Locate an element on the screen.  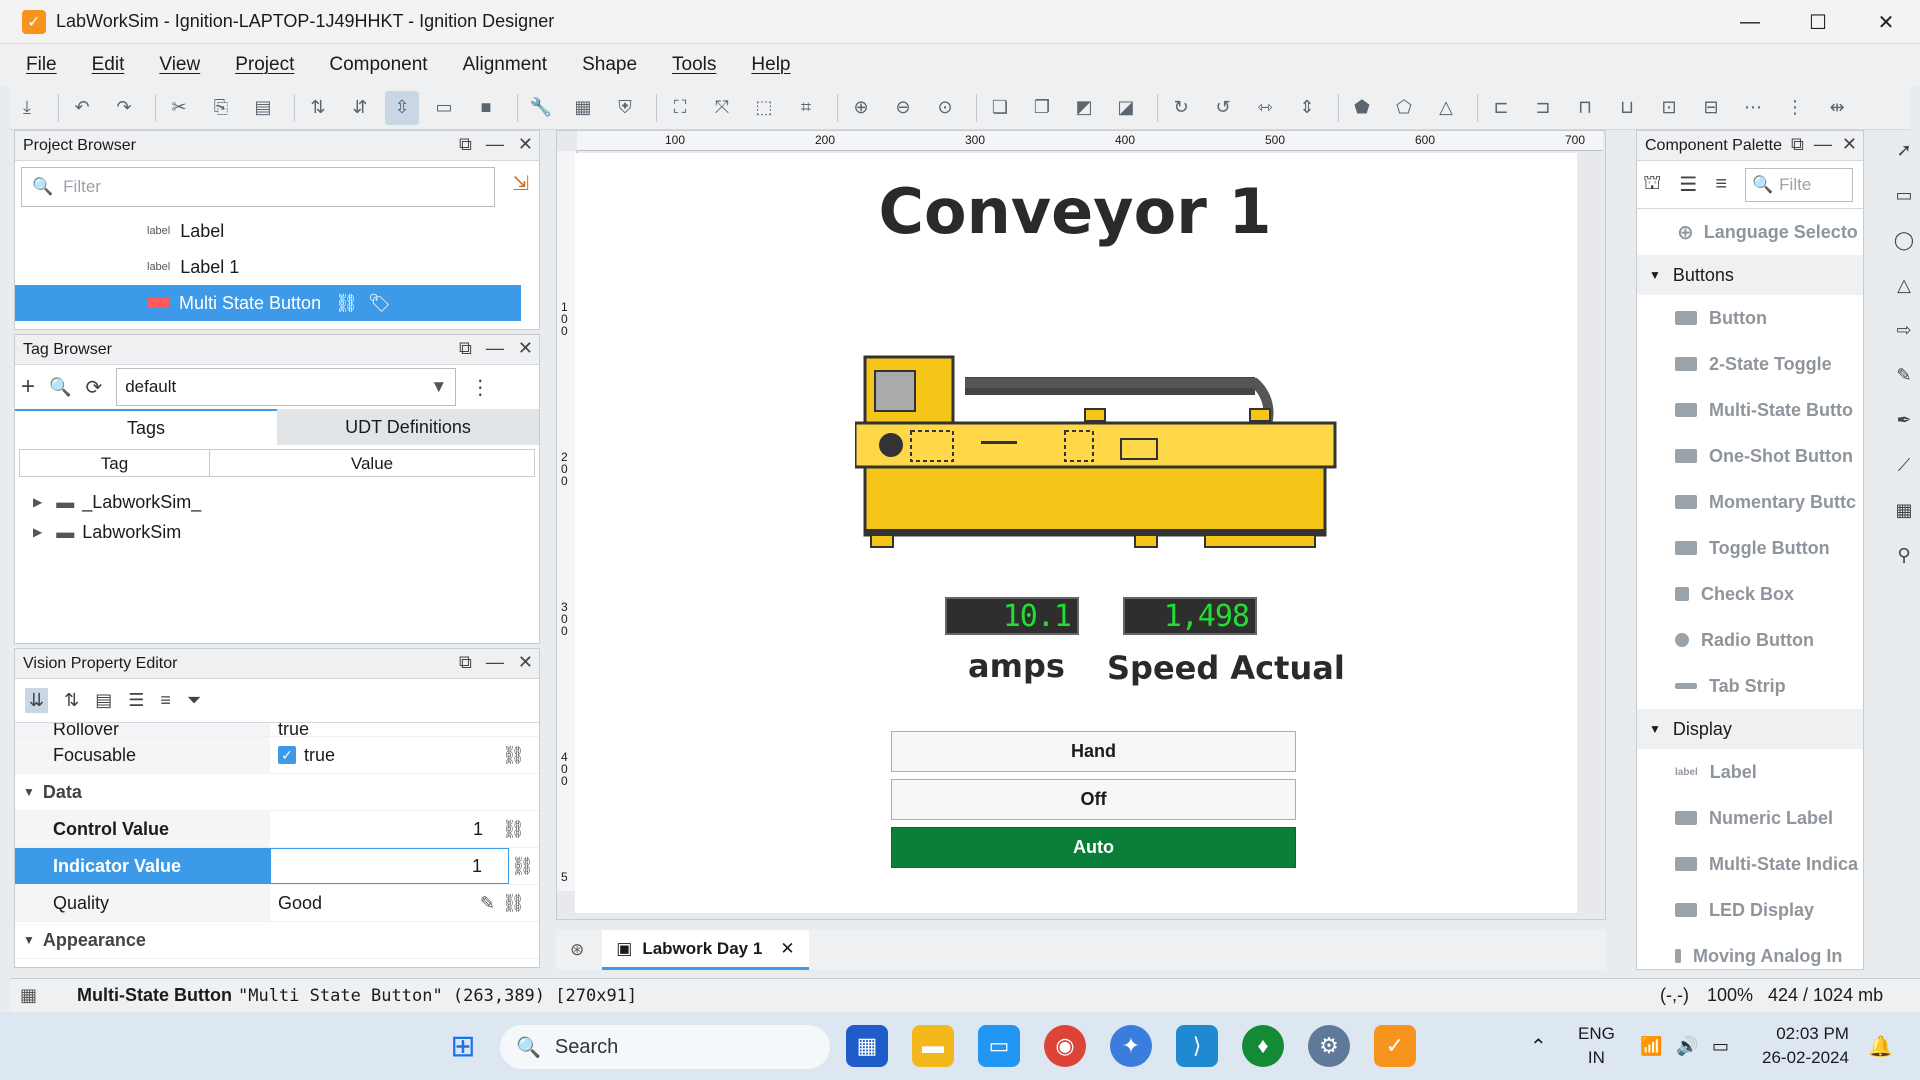
column-header-value: Value is located at coordinates (372, 463).